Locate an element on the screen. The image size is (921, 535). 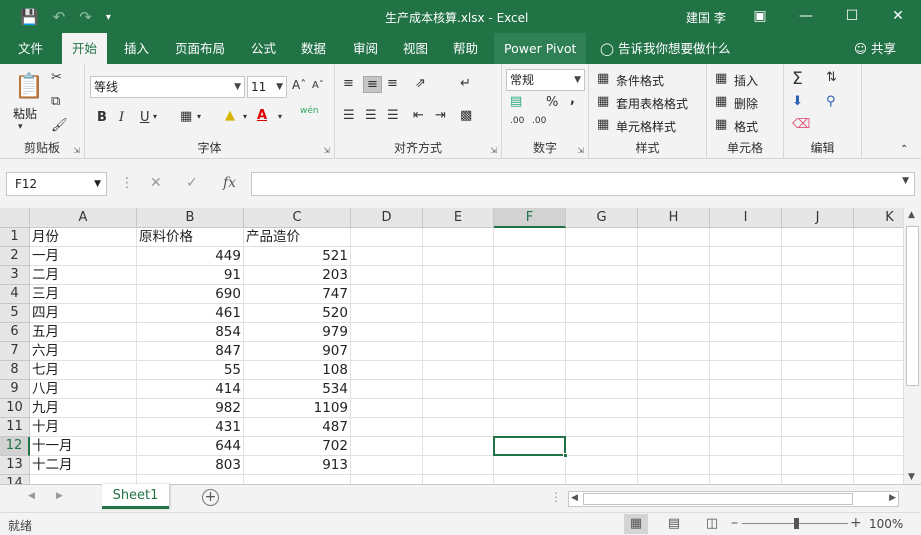
cell-f7 is located at coordinates (530, 351).